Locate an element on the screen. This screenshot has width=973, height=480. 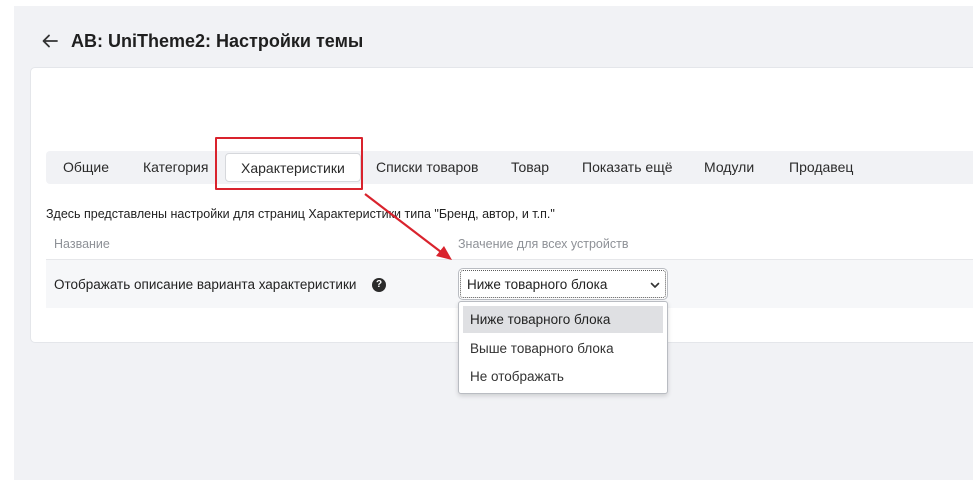
chevron-down-icon is located at coordinates (655, 285).